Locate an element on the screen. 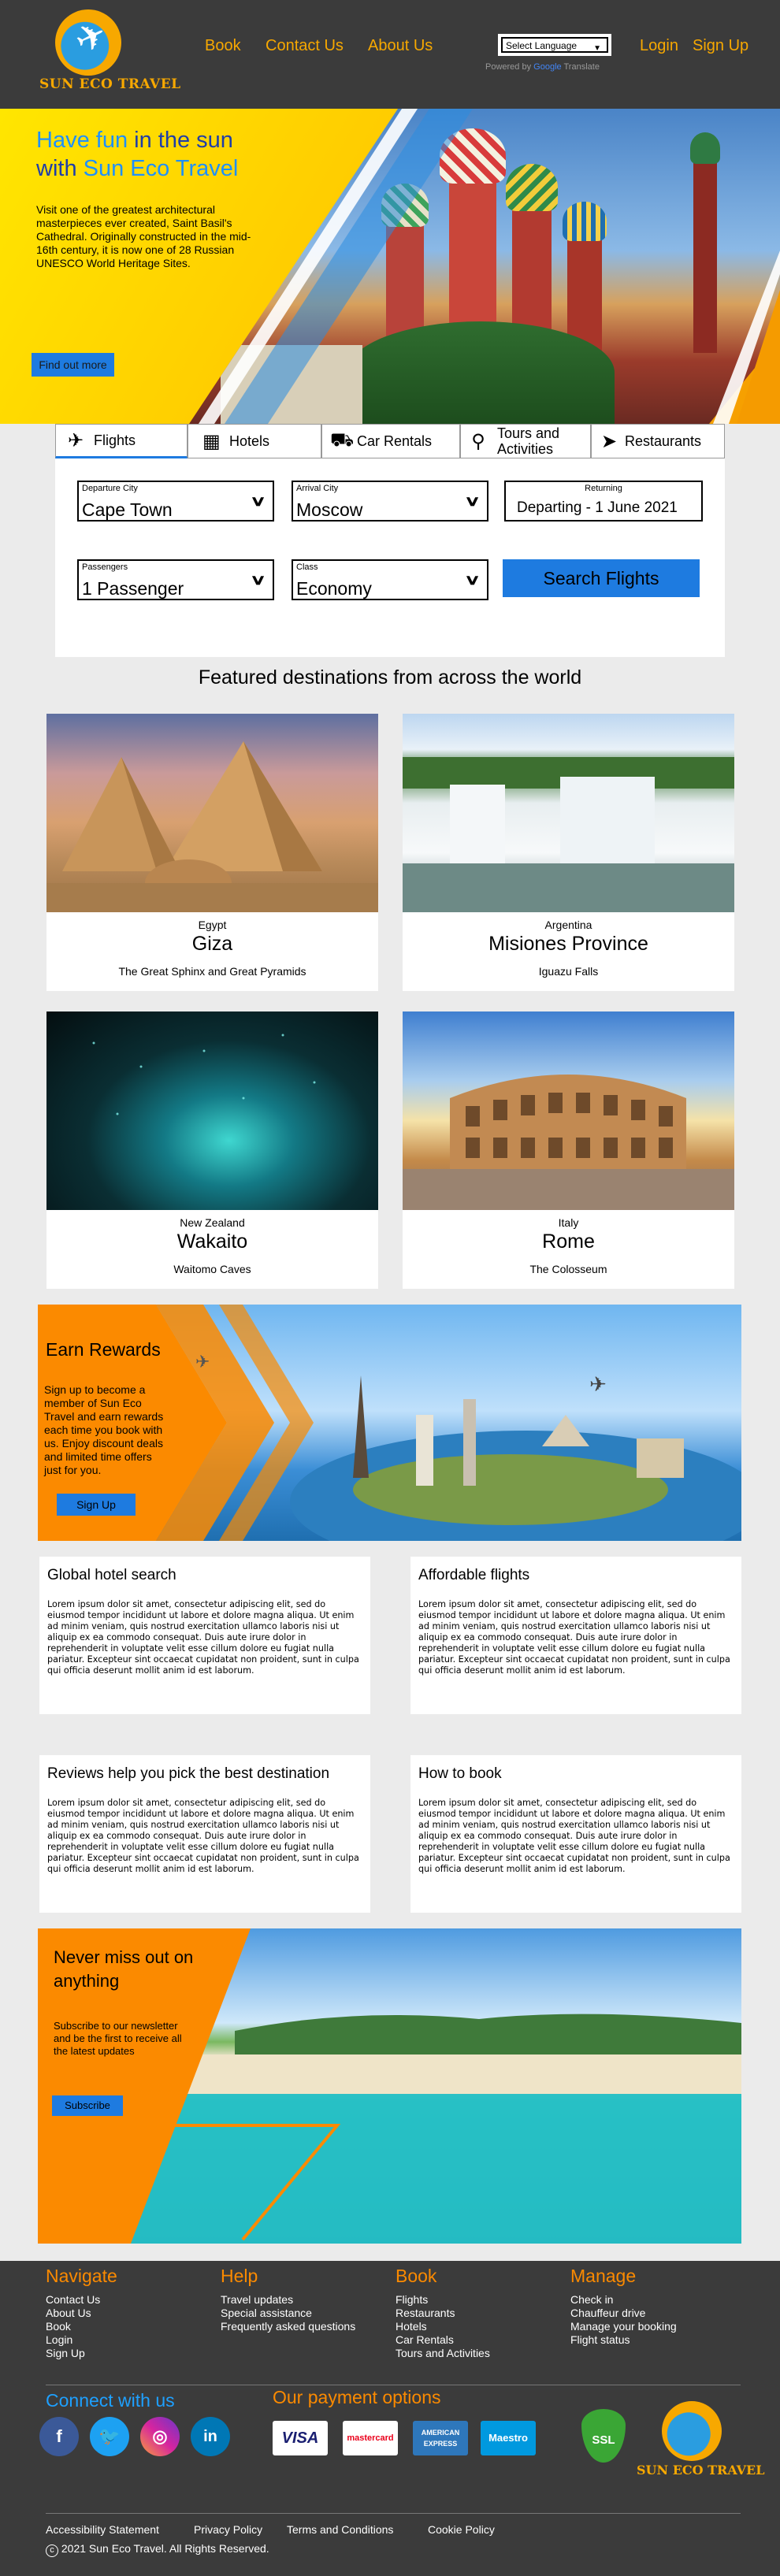  footer-link: Hotels is located at coordinates (443, 2326).